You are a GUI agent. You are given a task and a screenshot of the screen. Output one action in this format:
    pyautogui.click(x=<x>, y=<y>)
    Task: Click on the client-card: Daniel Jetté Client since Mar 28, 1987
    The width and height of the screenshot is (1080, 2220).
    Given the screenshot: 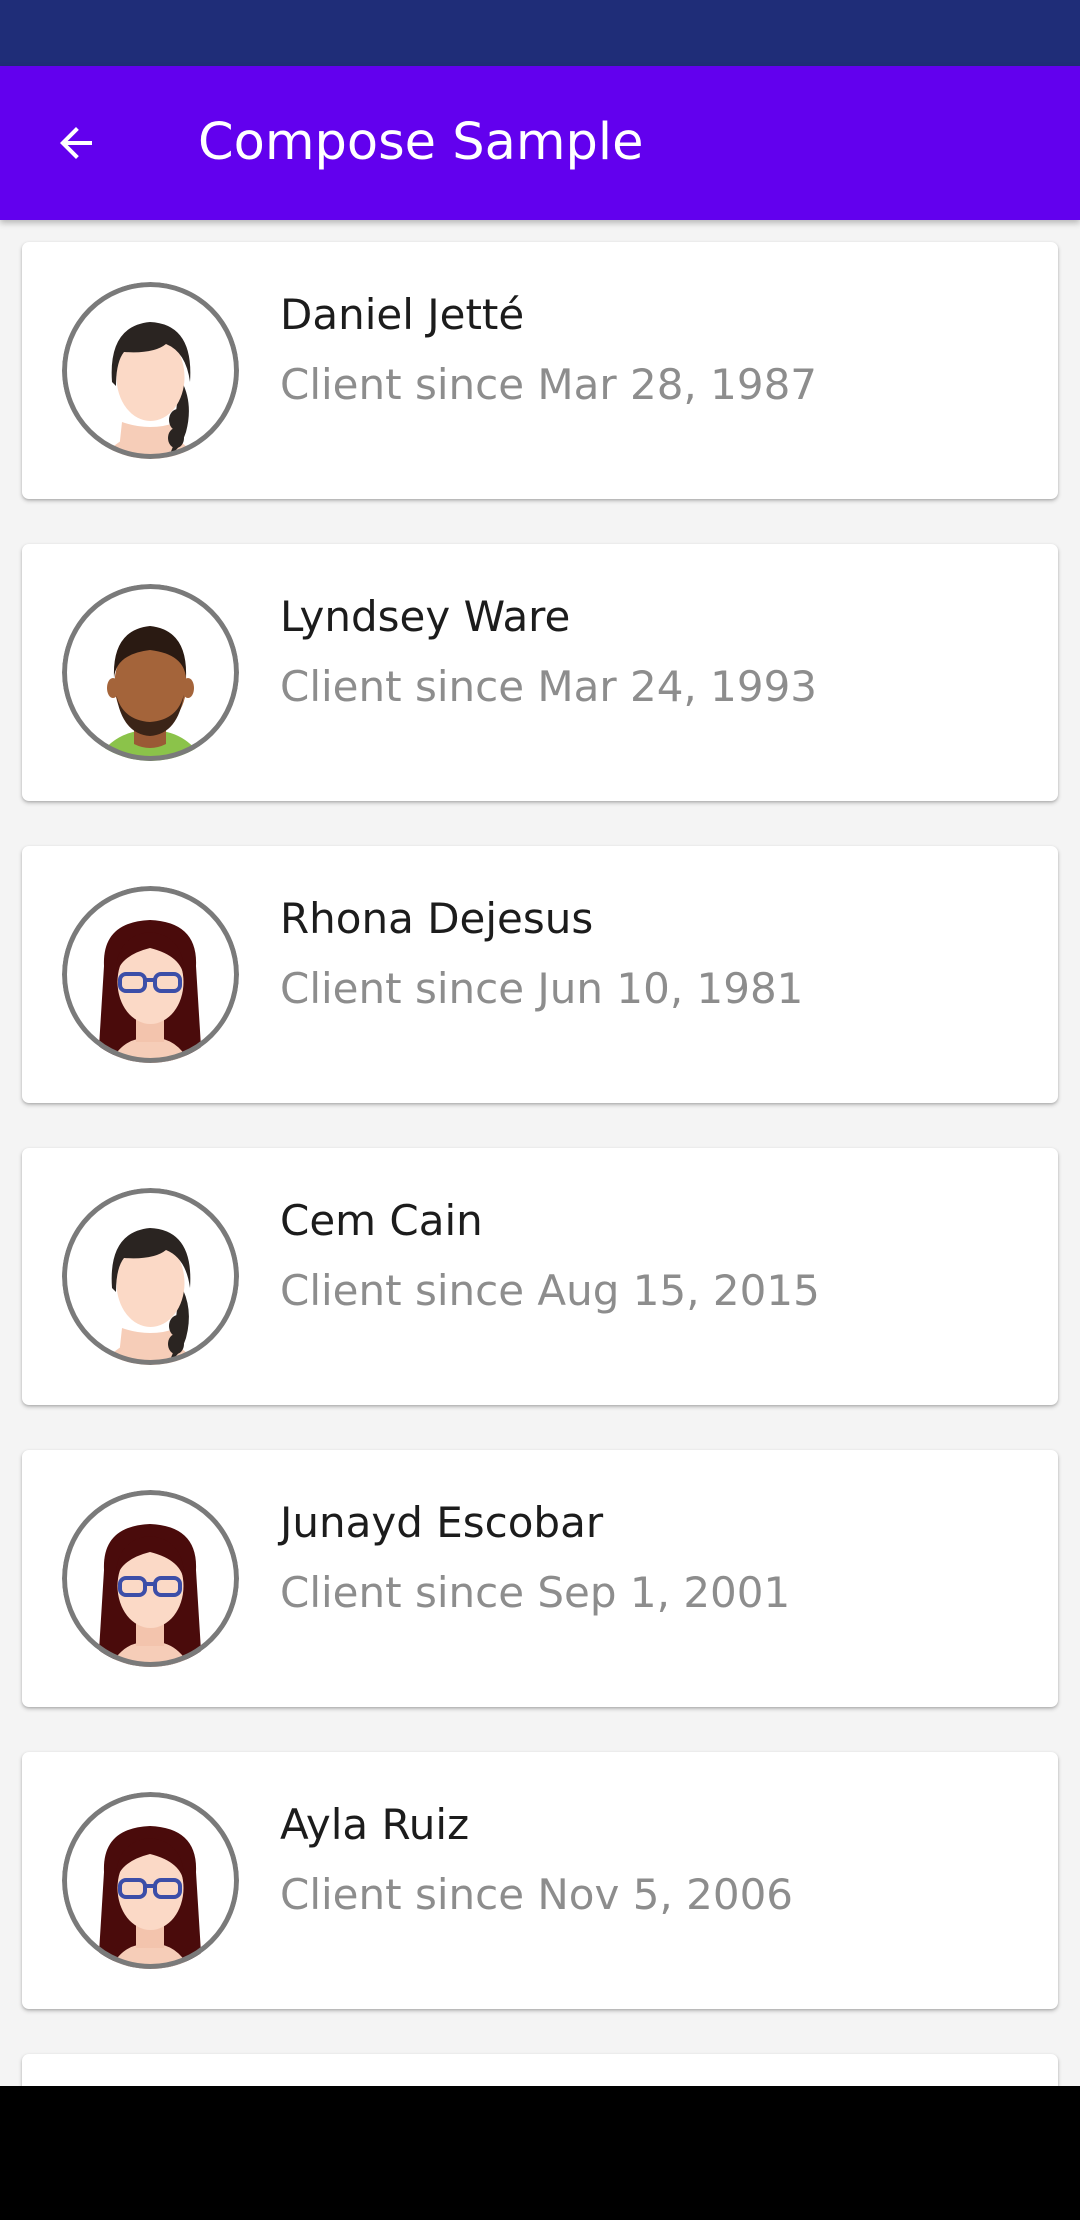 What is the action you would take?
    pyautogui.click(x=540, y=370)
    